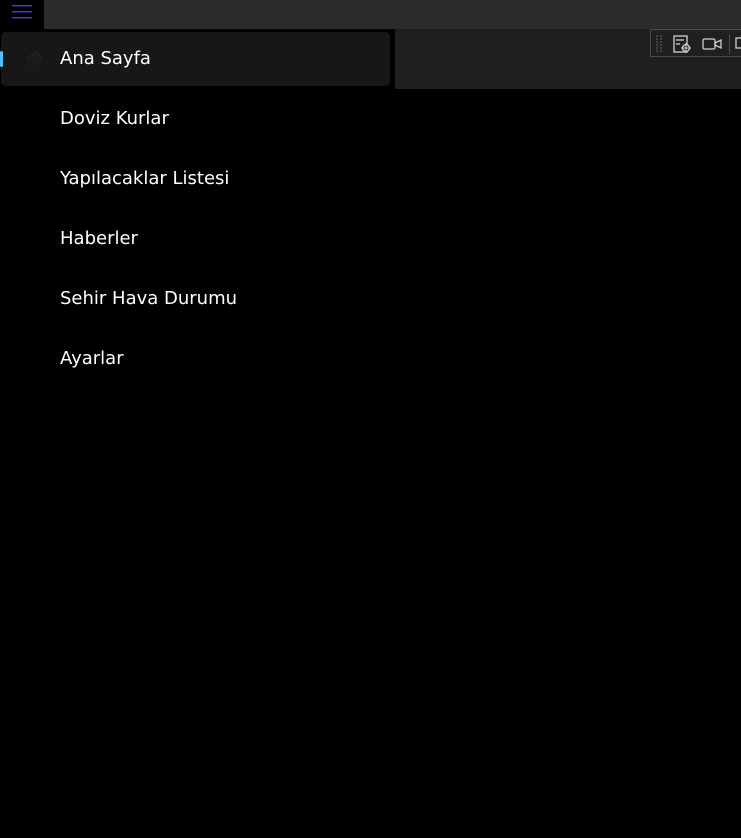 This screenshot has height=838, width=741. Describe the element at coordinates (92, 358) in the screenshot. I see `nav-item-label: Ayarlar` at that location.